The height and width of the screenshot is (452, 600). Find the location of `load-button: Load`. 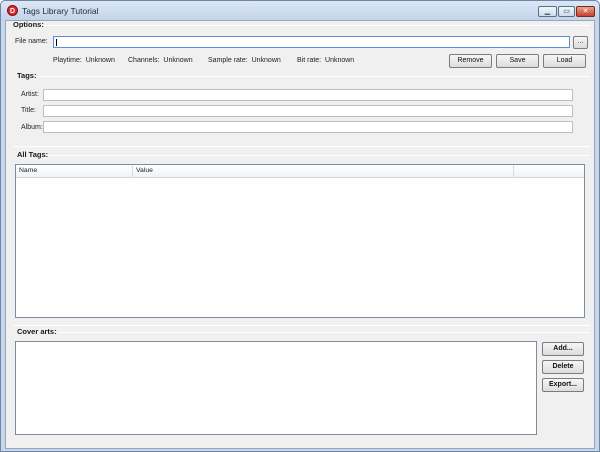

load-button: Load is located at coordinates (564, 61).